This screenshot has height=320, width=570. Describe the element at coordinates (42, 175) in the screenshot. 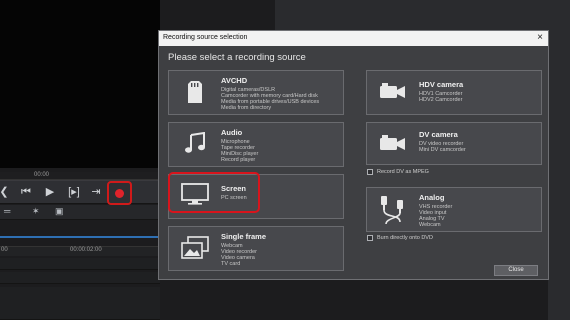

I see `ruler-time-label: 00:00` at that location.